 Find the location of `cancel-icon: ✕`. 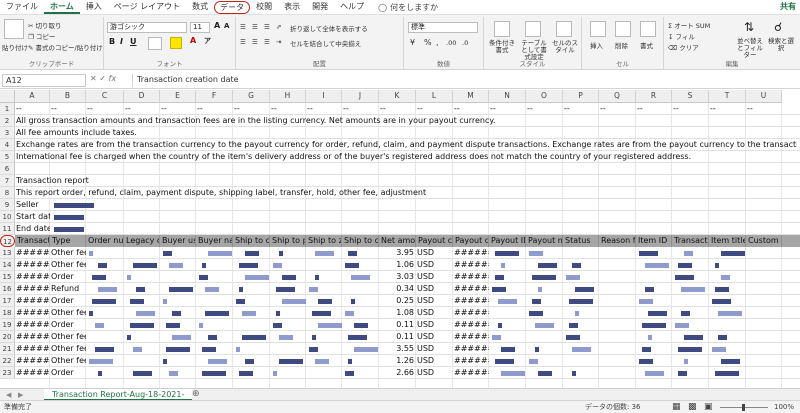

cancel-icon: ✕ is located at coordinates (93, 78).